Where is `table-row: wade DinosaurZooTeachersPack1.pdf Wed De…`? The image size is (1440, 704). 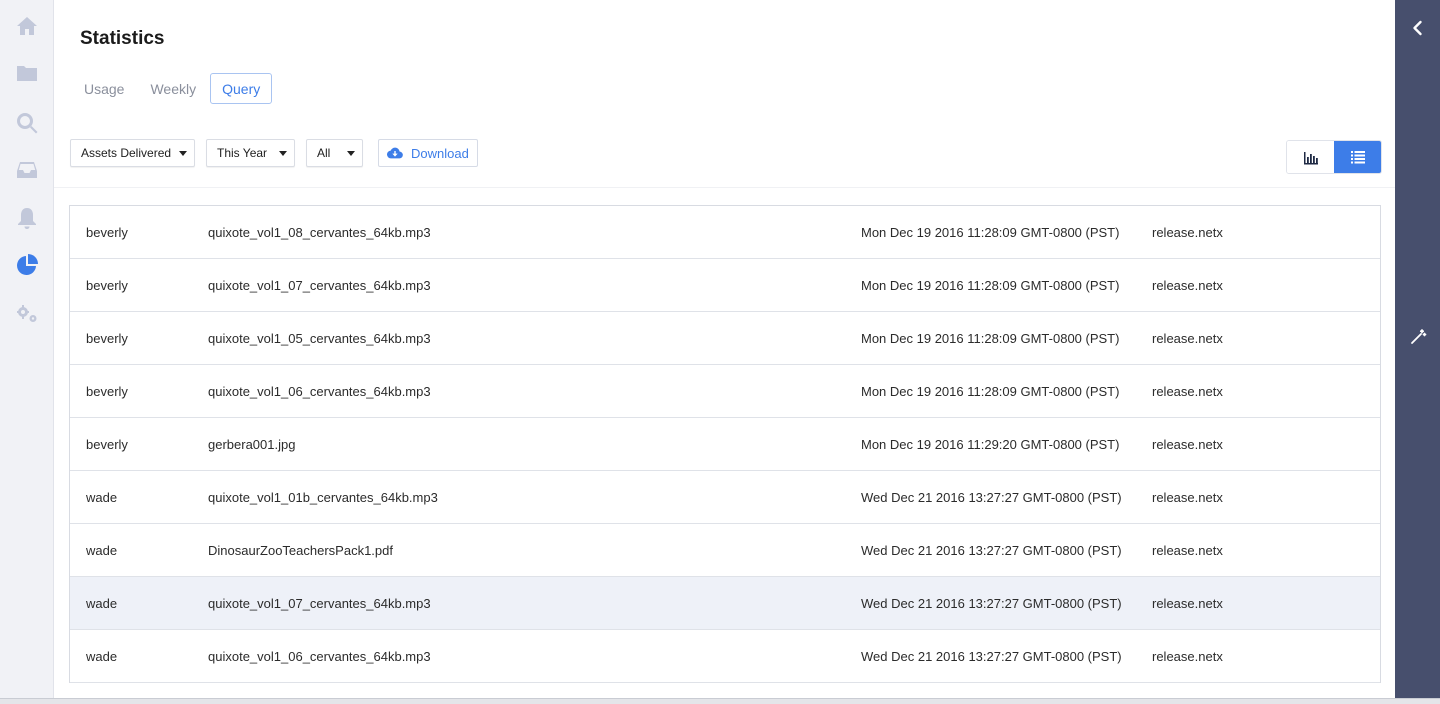
table-row: wade DinosaurZooTeachersPack1.pdf Wed De… is located at coordinates (725, 550).